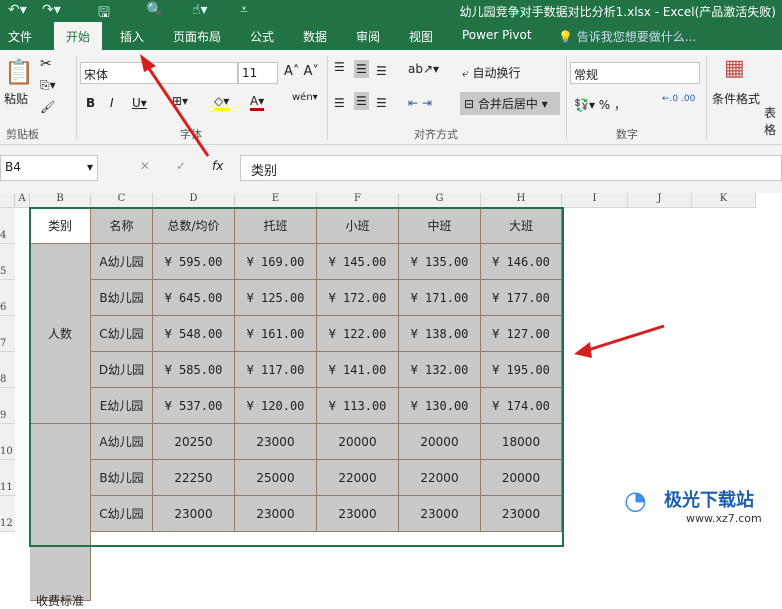  I want to click on watermark-name: 极光下载站, so click(709, 500).